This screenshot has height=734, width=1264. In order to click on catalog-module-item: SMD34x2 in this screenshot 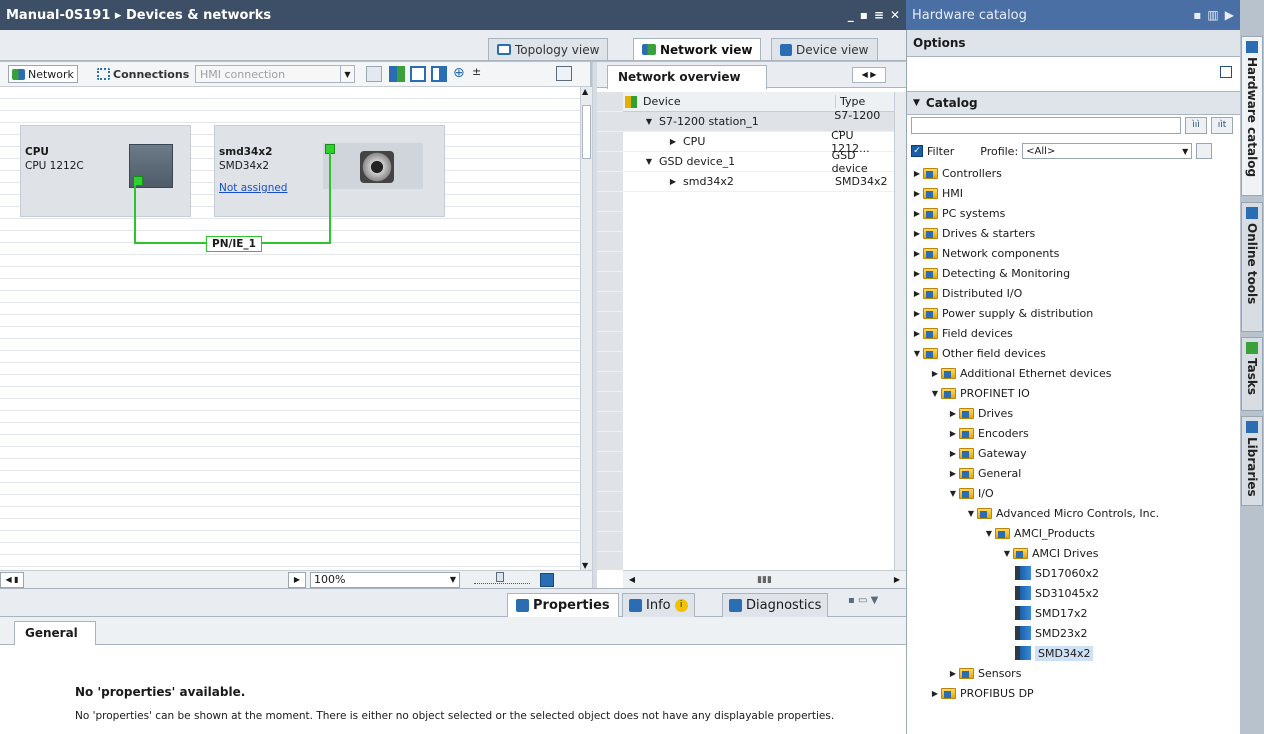, I will do `click(1074, 653)`.